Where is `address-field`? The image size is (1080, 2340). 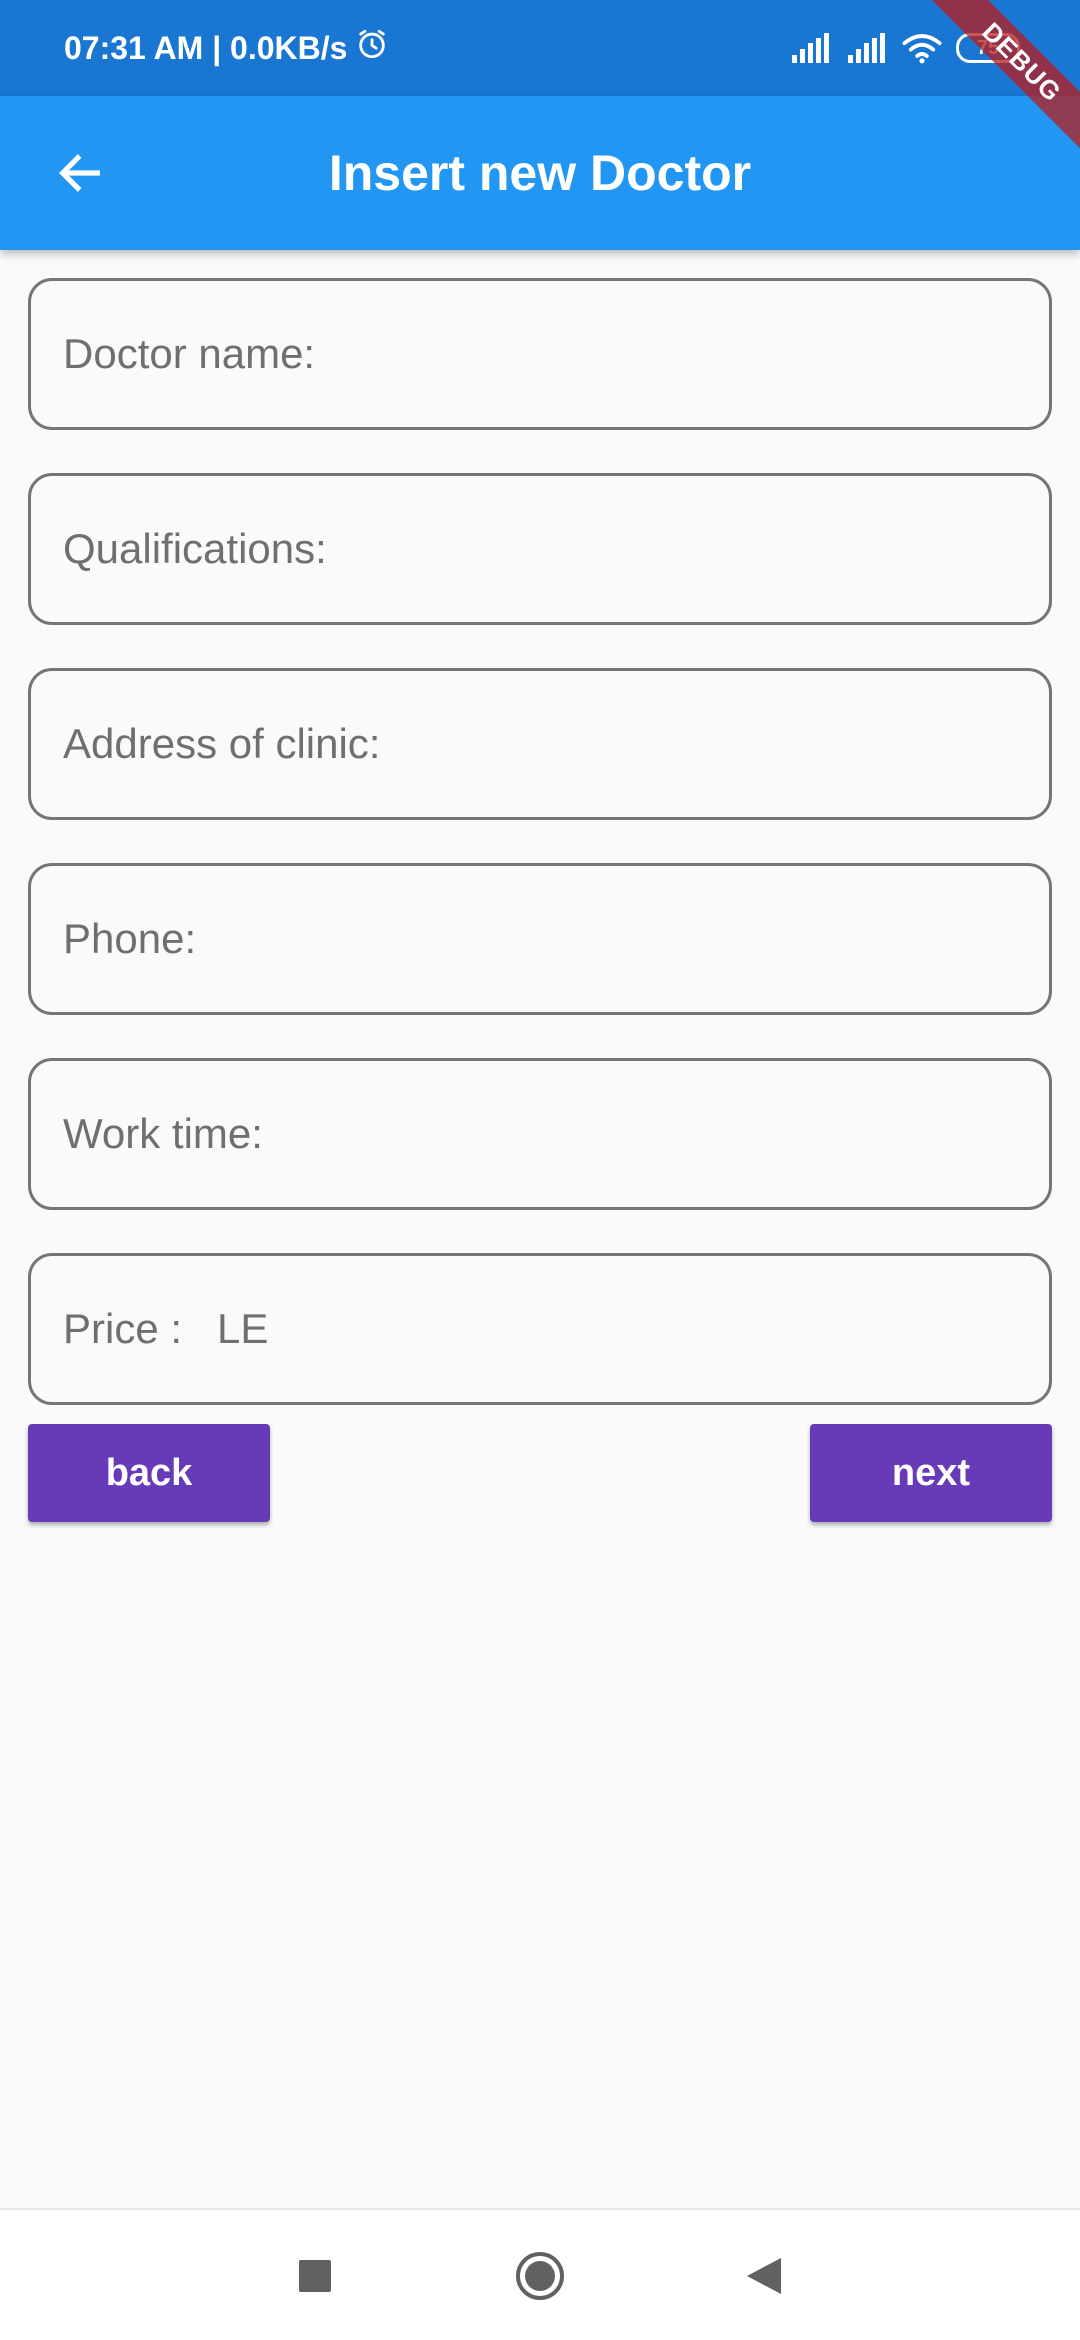
address-field is located at coordinates (540, 744).